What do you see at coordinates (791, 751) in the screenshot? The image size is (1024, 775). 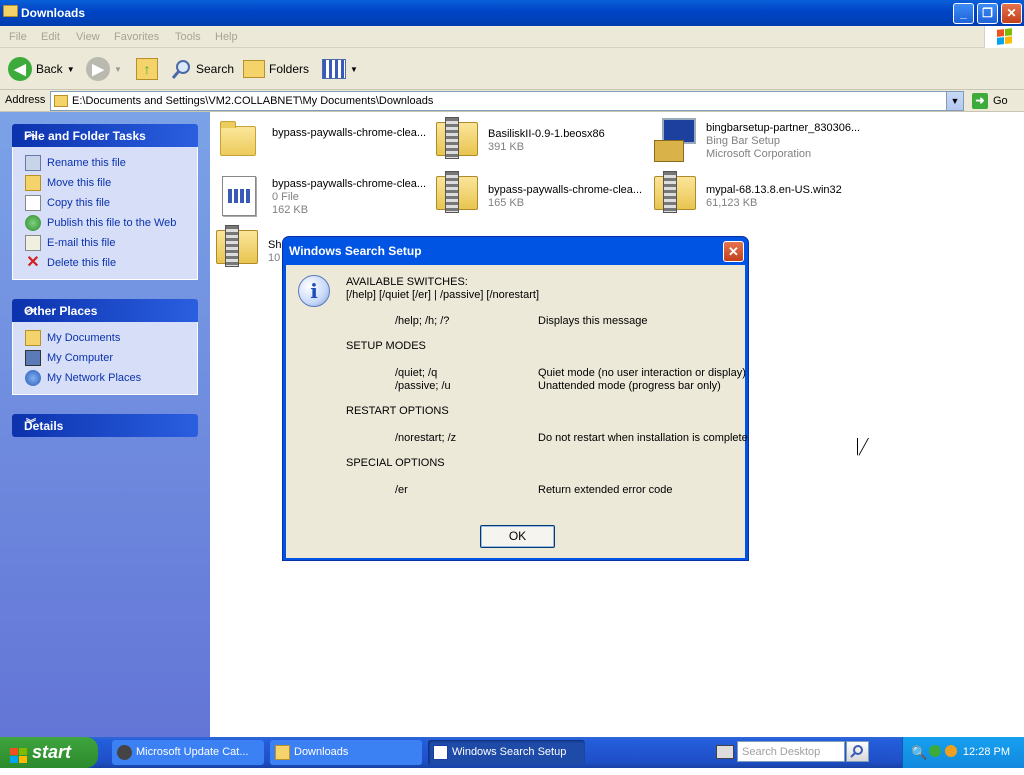 I see `search-desktop-input: Search Desktop` at bounding box center [791, 751].